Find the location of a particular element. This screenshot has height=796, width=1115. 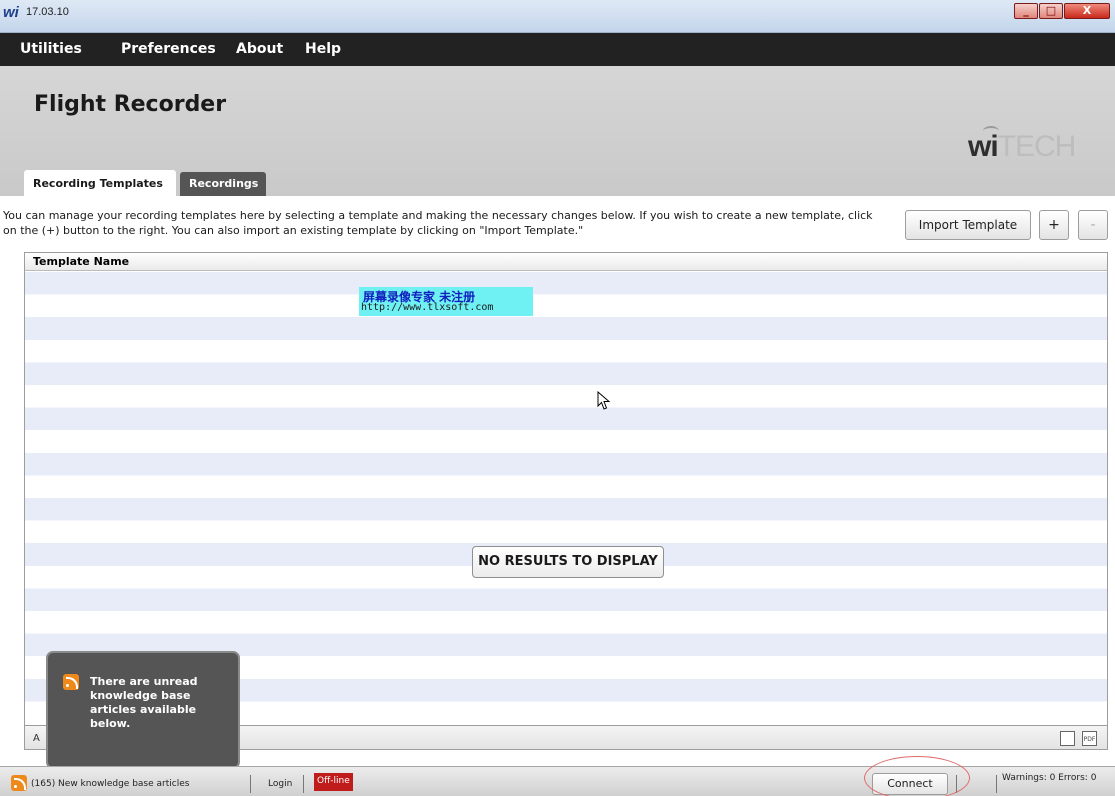

kb-articles-link: (165) New knowledge base articles is located at coordinates (110, 784).